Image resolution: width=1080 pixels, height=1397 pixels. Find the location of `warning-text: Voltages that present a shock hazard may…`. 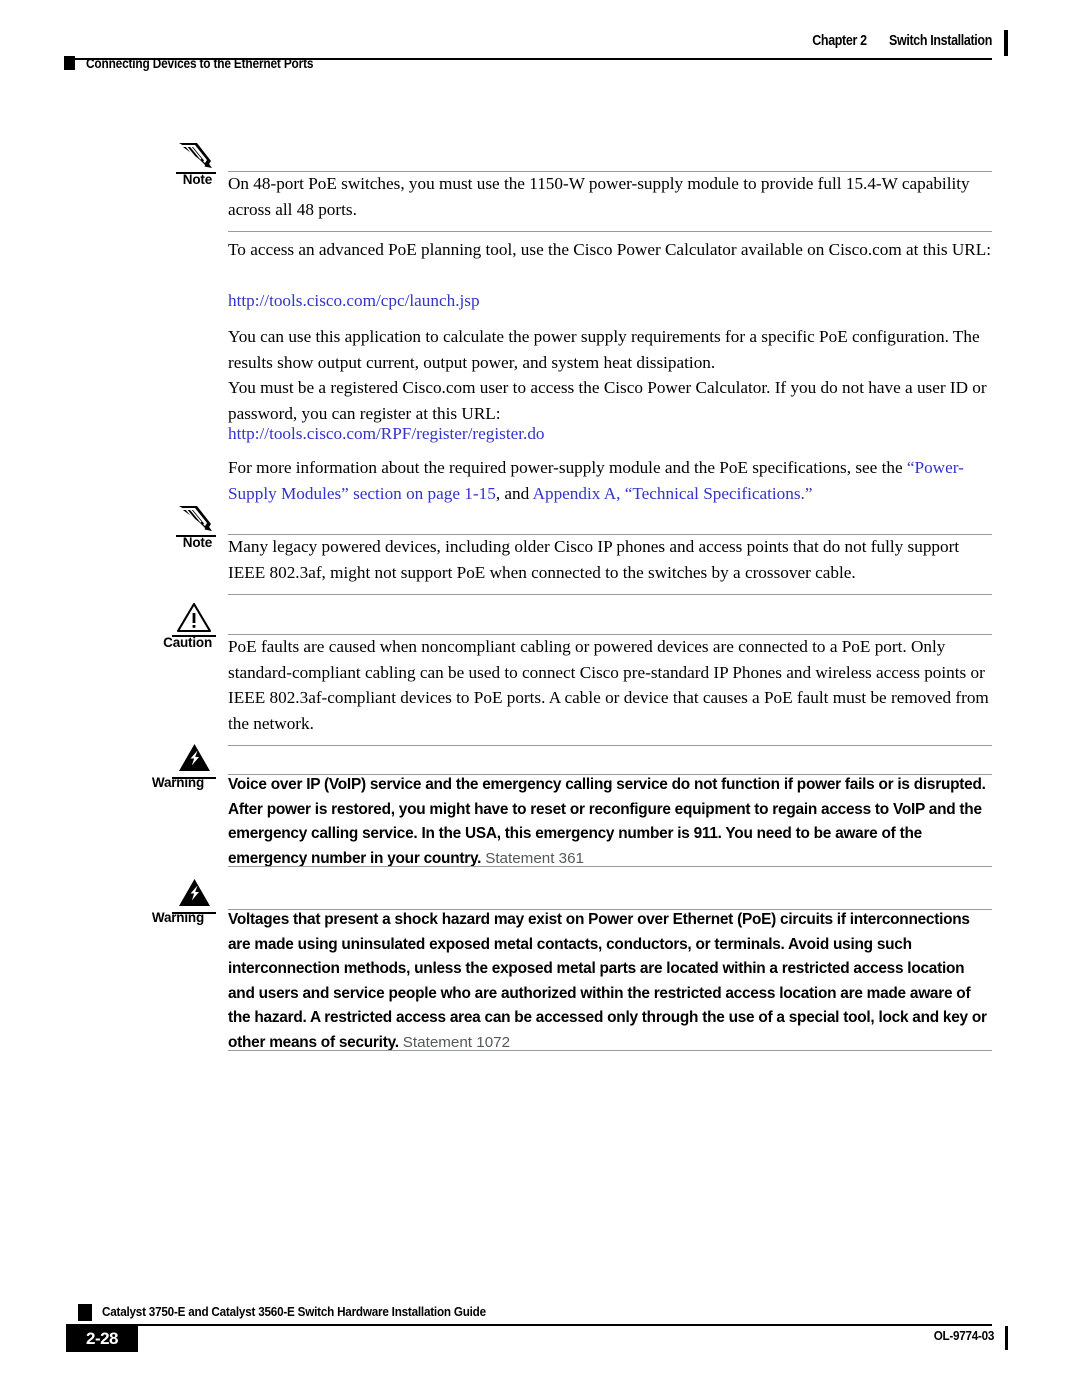

warning-text: Voltages that present a shock hazard may… is located at coordinates (610, 982).